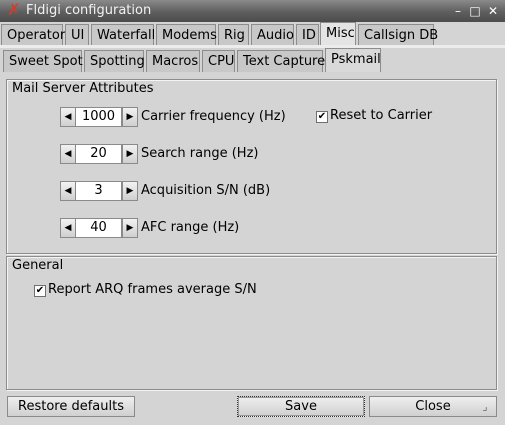  Describe the element at coordinates (152, 289) in the screenshot. I see `report-arq-label: Report ARQ frames average S/N` at that location.